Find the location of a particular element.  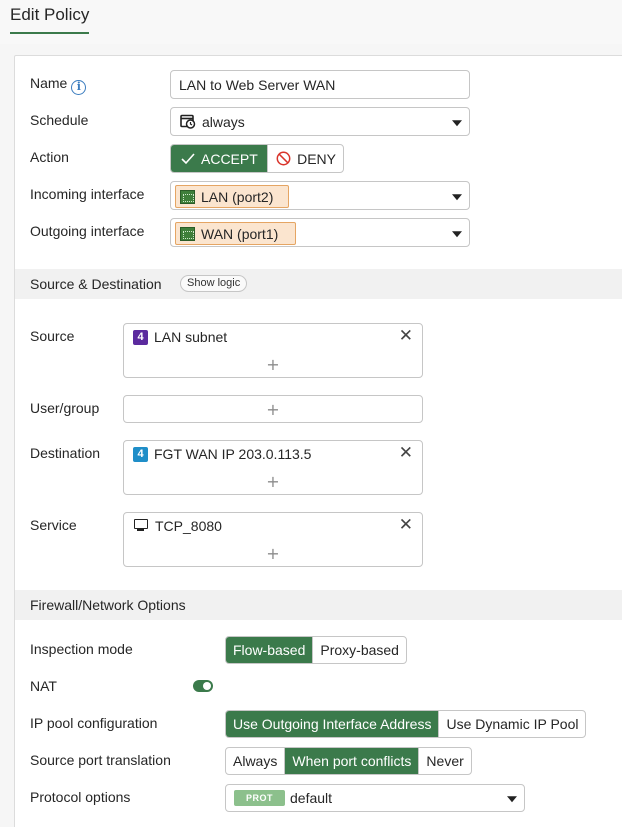

incoming-interface-chip: LAN (port2) is located at coordinates (232, 196).